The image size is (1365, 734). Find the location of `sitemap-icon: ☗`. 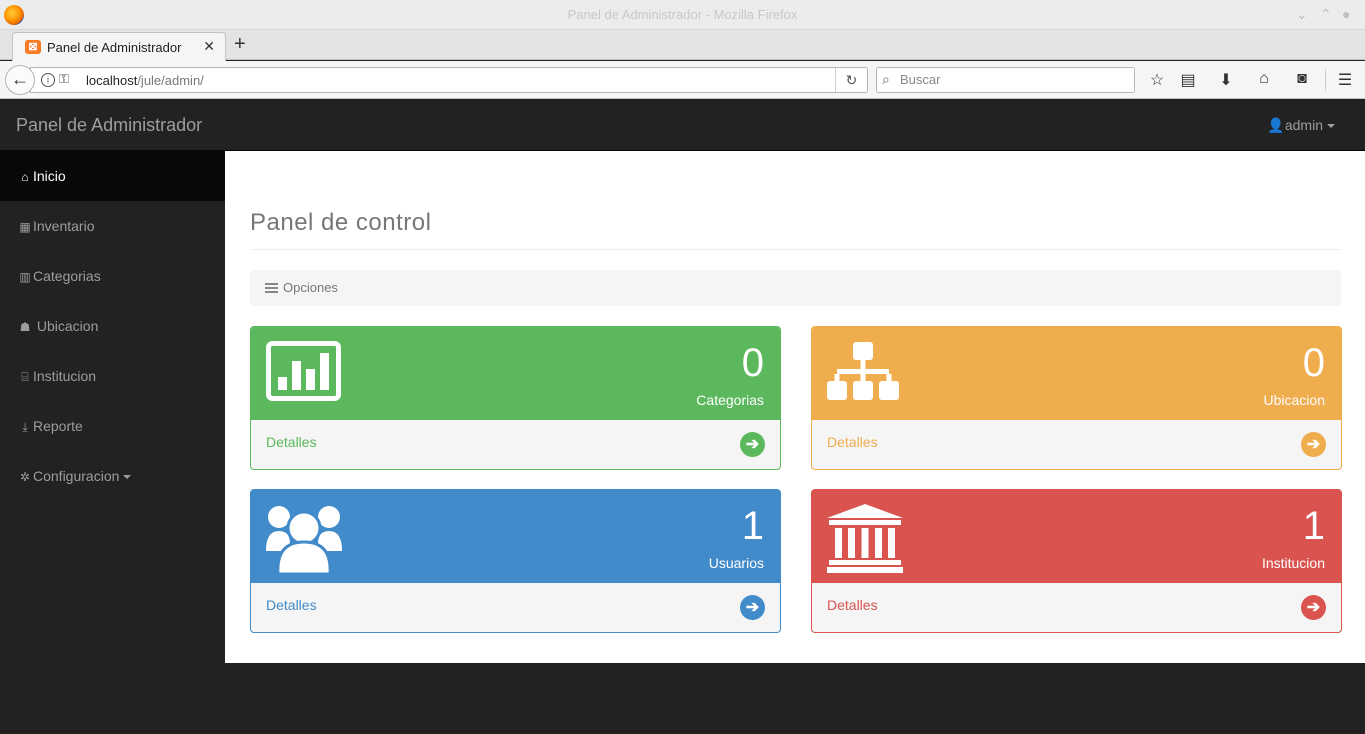

sitemap-icon: ☗ is located at coordinates (25, 327).